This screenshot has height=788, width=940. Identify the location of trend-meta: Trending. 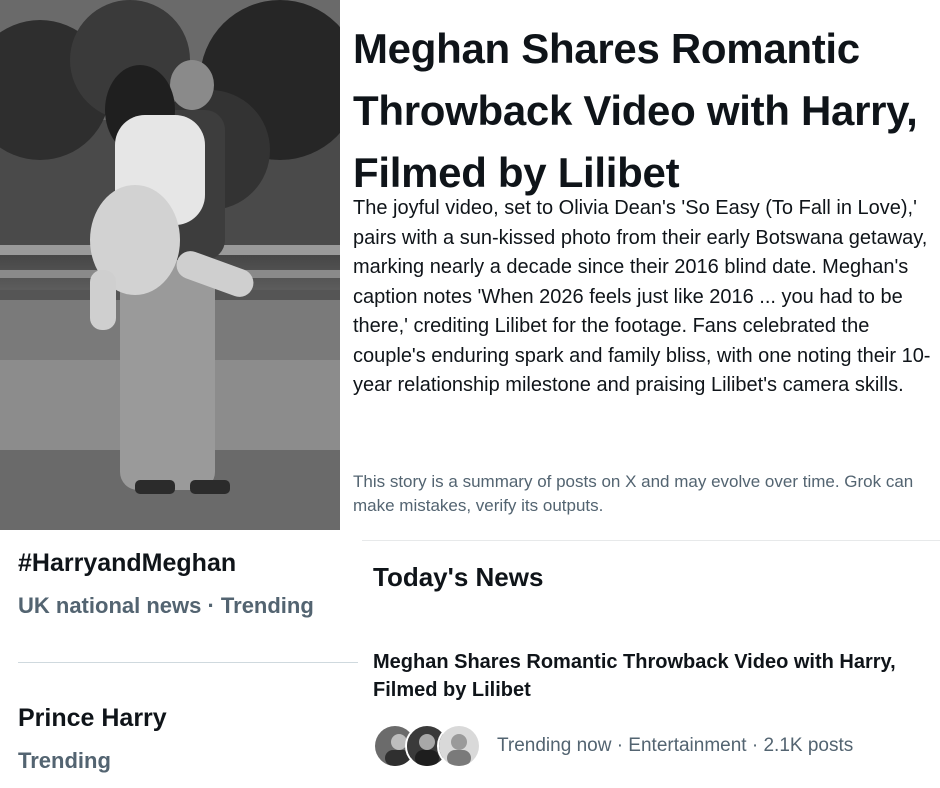
(64, 760).